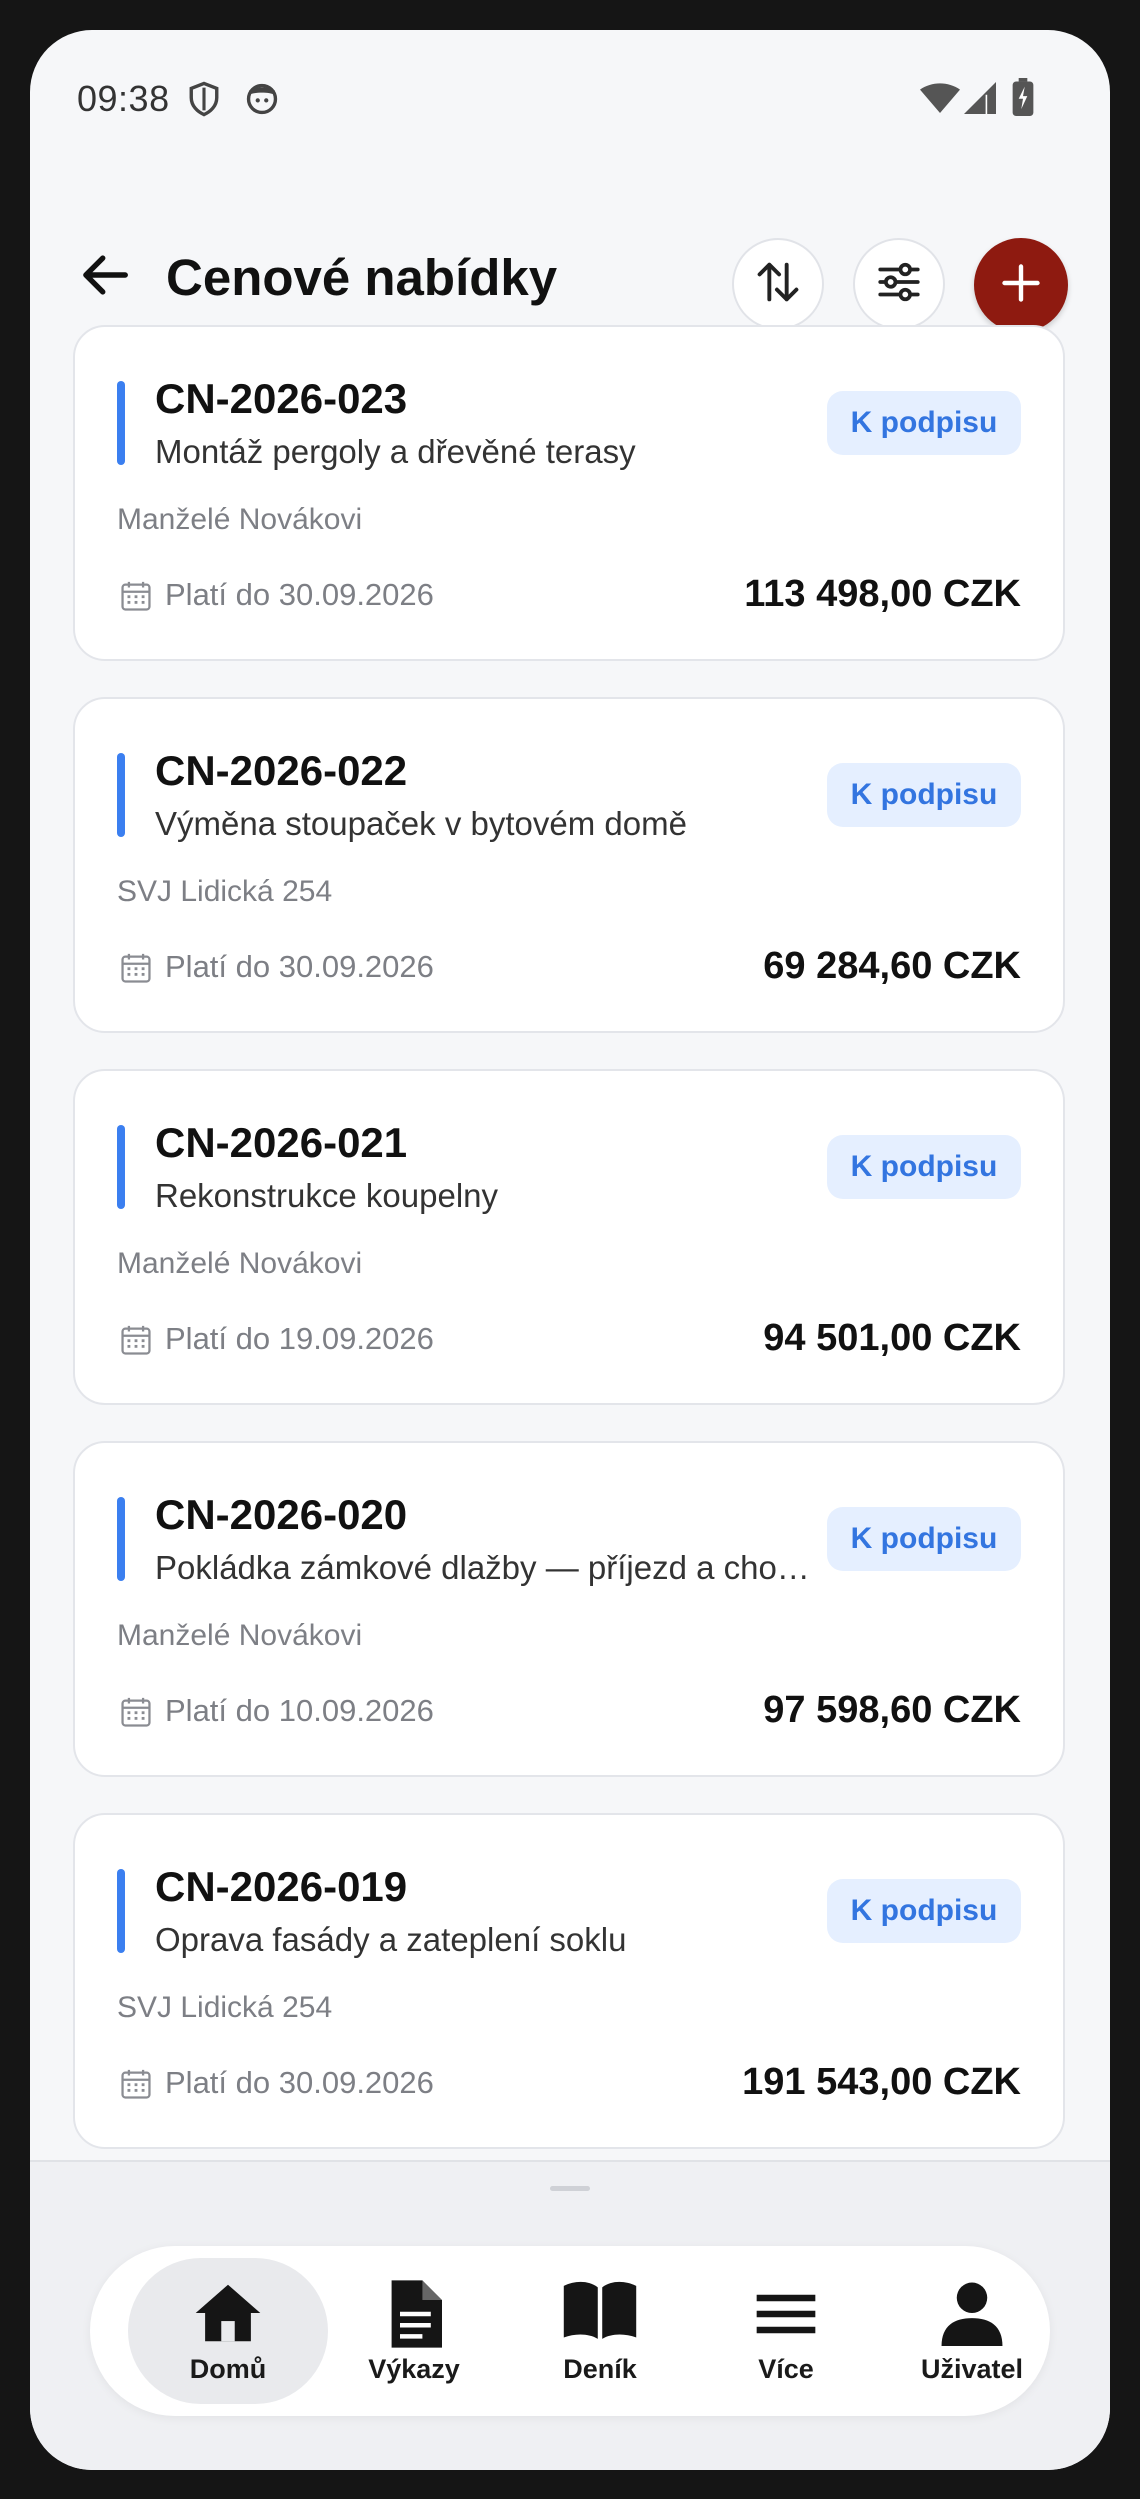 The width and height of the screenshot is (1140, 2499). I want to click on quote-code: CN-2026-023, so click(281, 398).